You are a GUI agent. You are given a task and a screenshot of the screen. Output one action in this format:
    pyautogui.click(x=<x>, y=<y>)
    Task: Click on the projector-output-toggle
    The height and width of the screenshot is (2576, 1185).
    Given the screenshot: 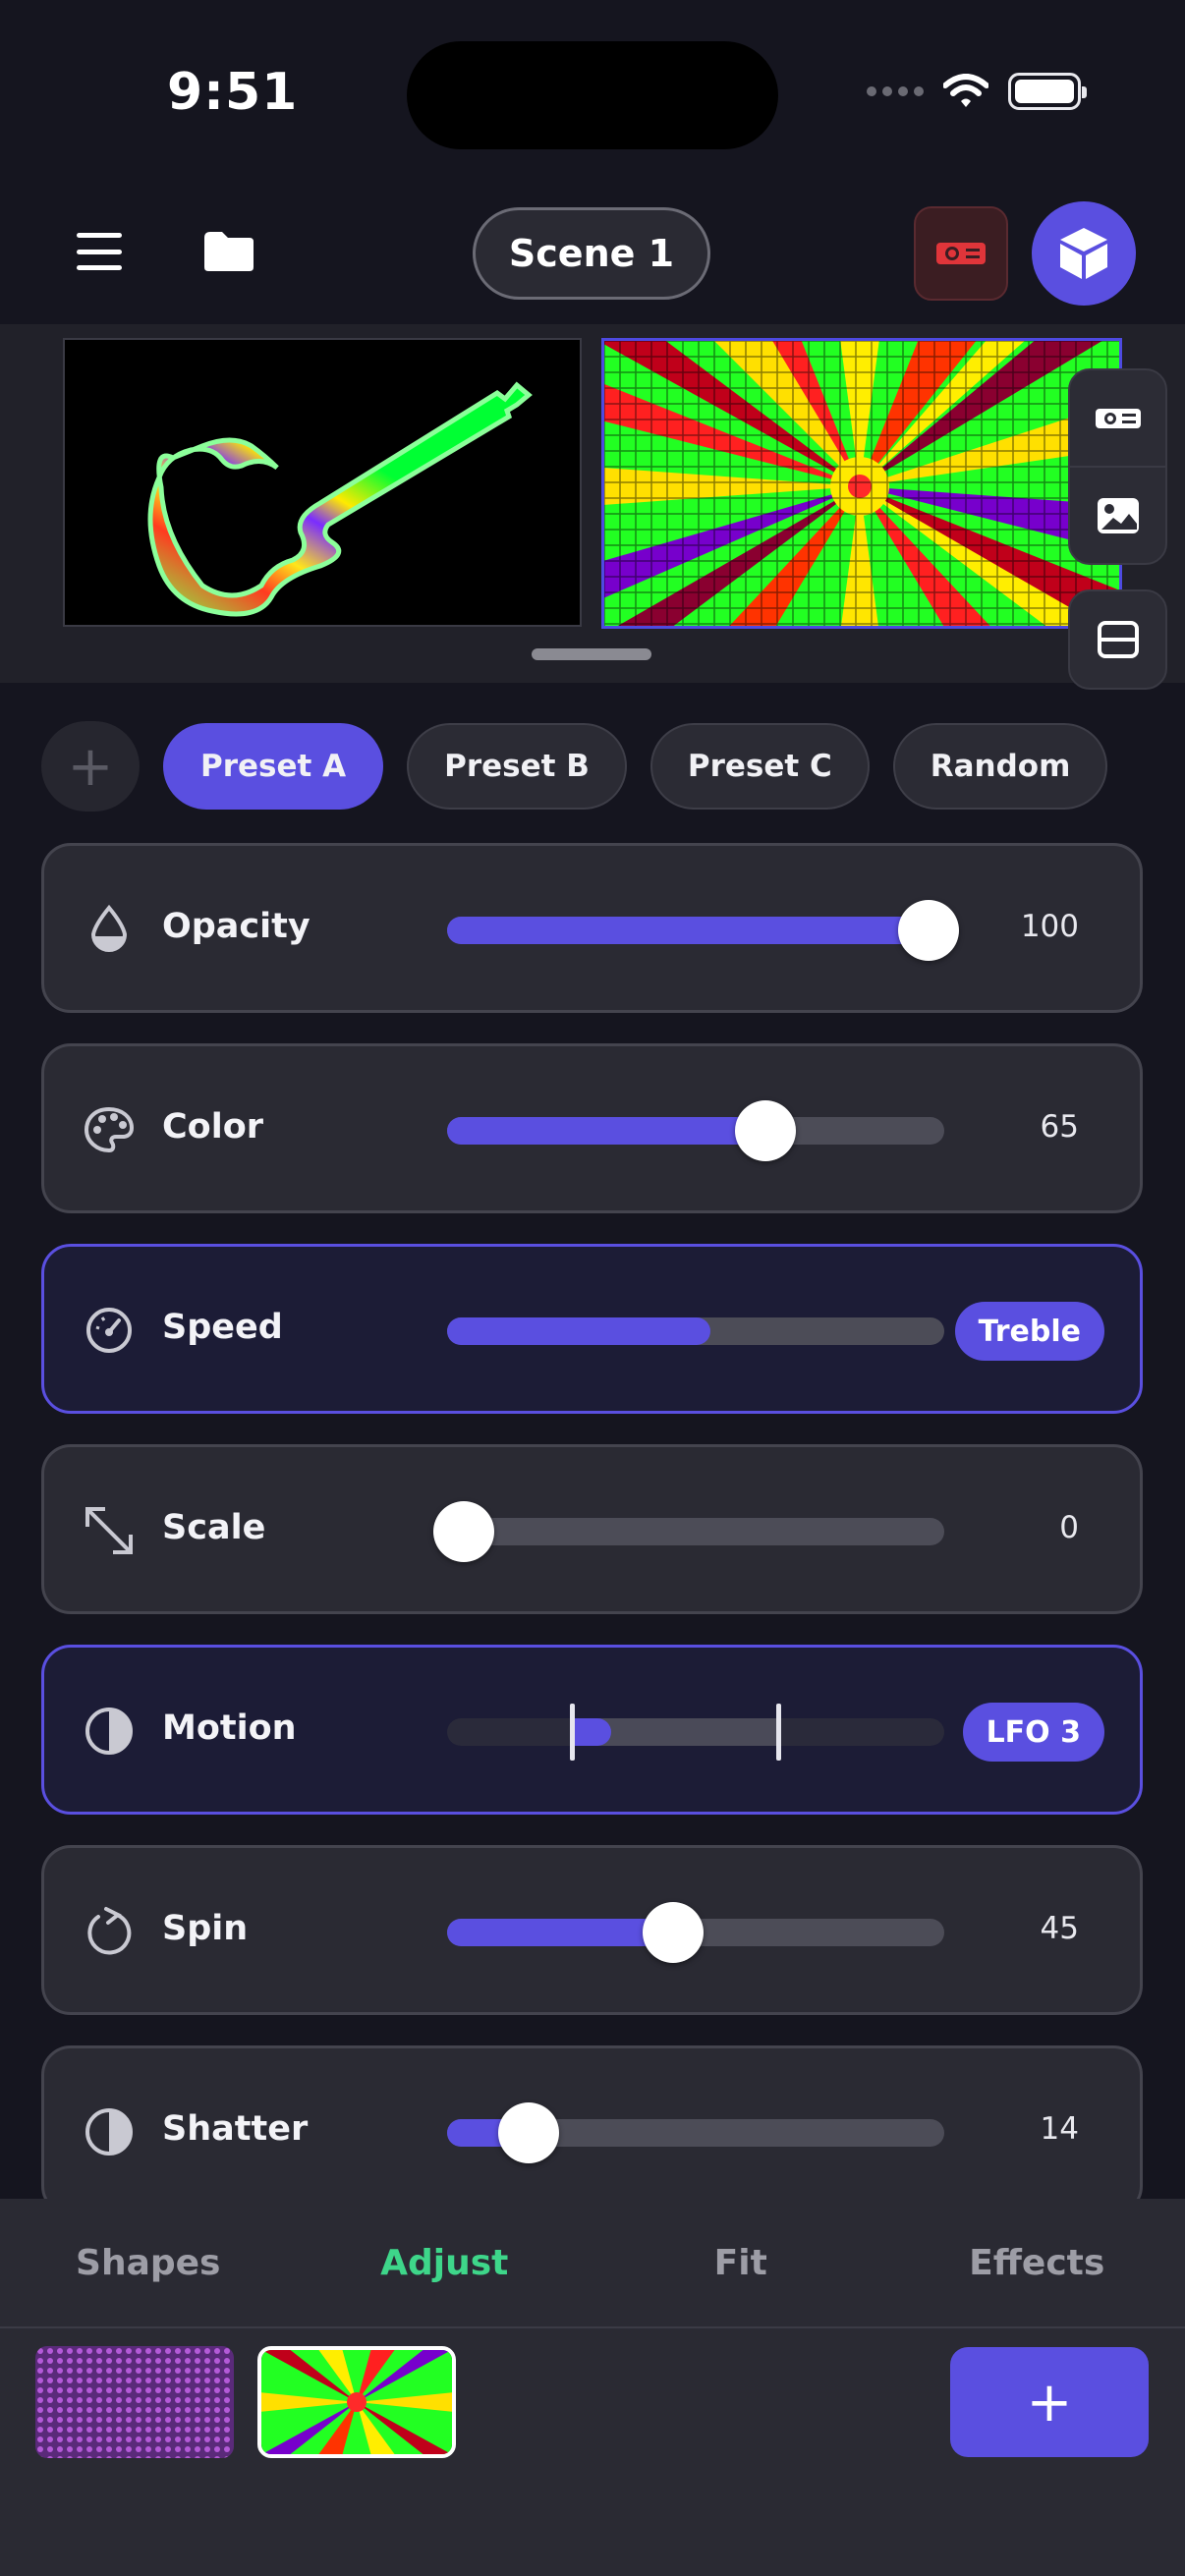 What is the action you would take?
    pyautogui.click(x=1118, y=418)
    